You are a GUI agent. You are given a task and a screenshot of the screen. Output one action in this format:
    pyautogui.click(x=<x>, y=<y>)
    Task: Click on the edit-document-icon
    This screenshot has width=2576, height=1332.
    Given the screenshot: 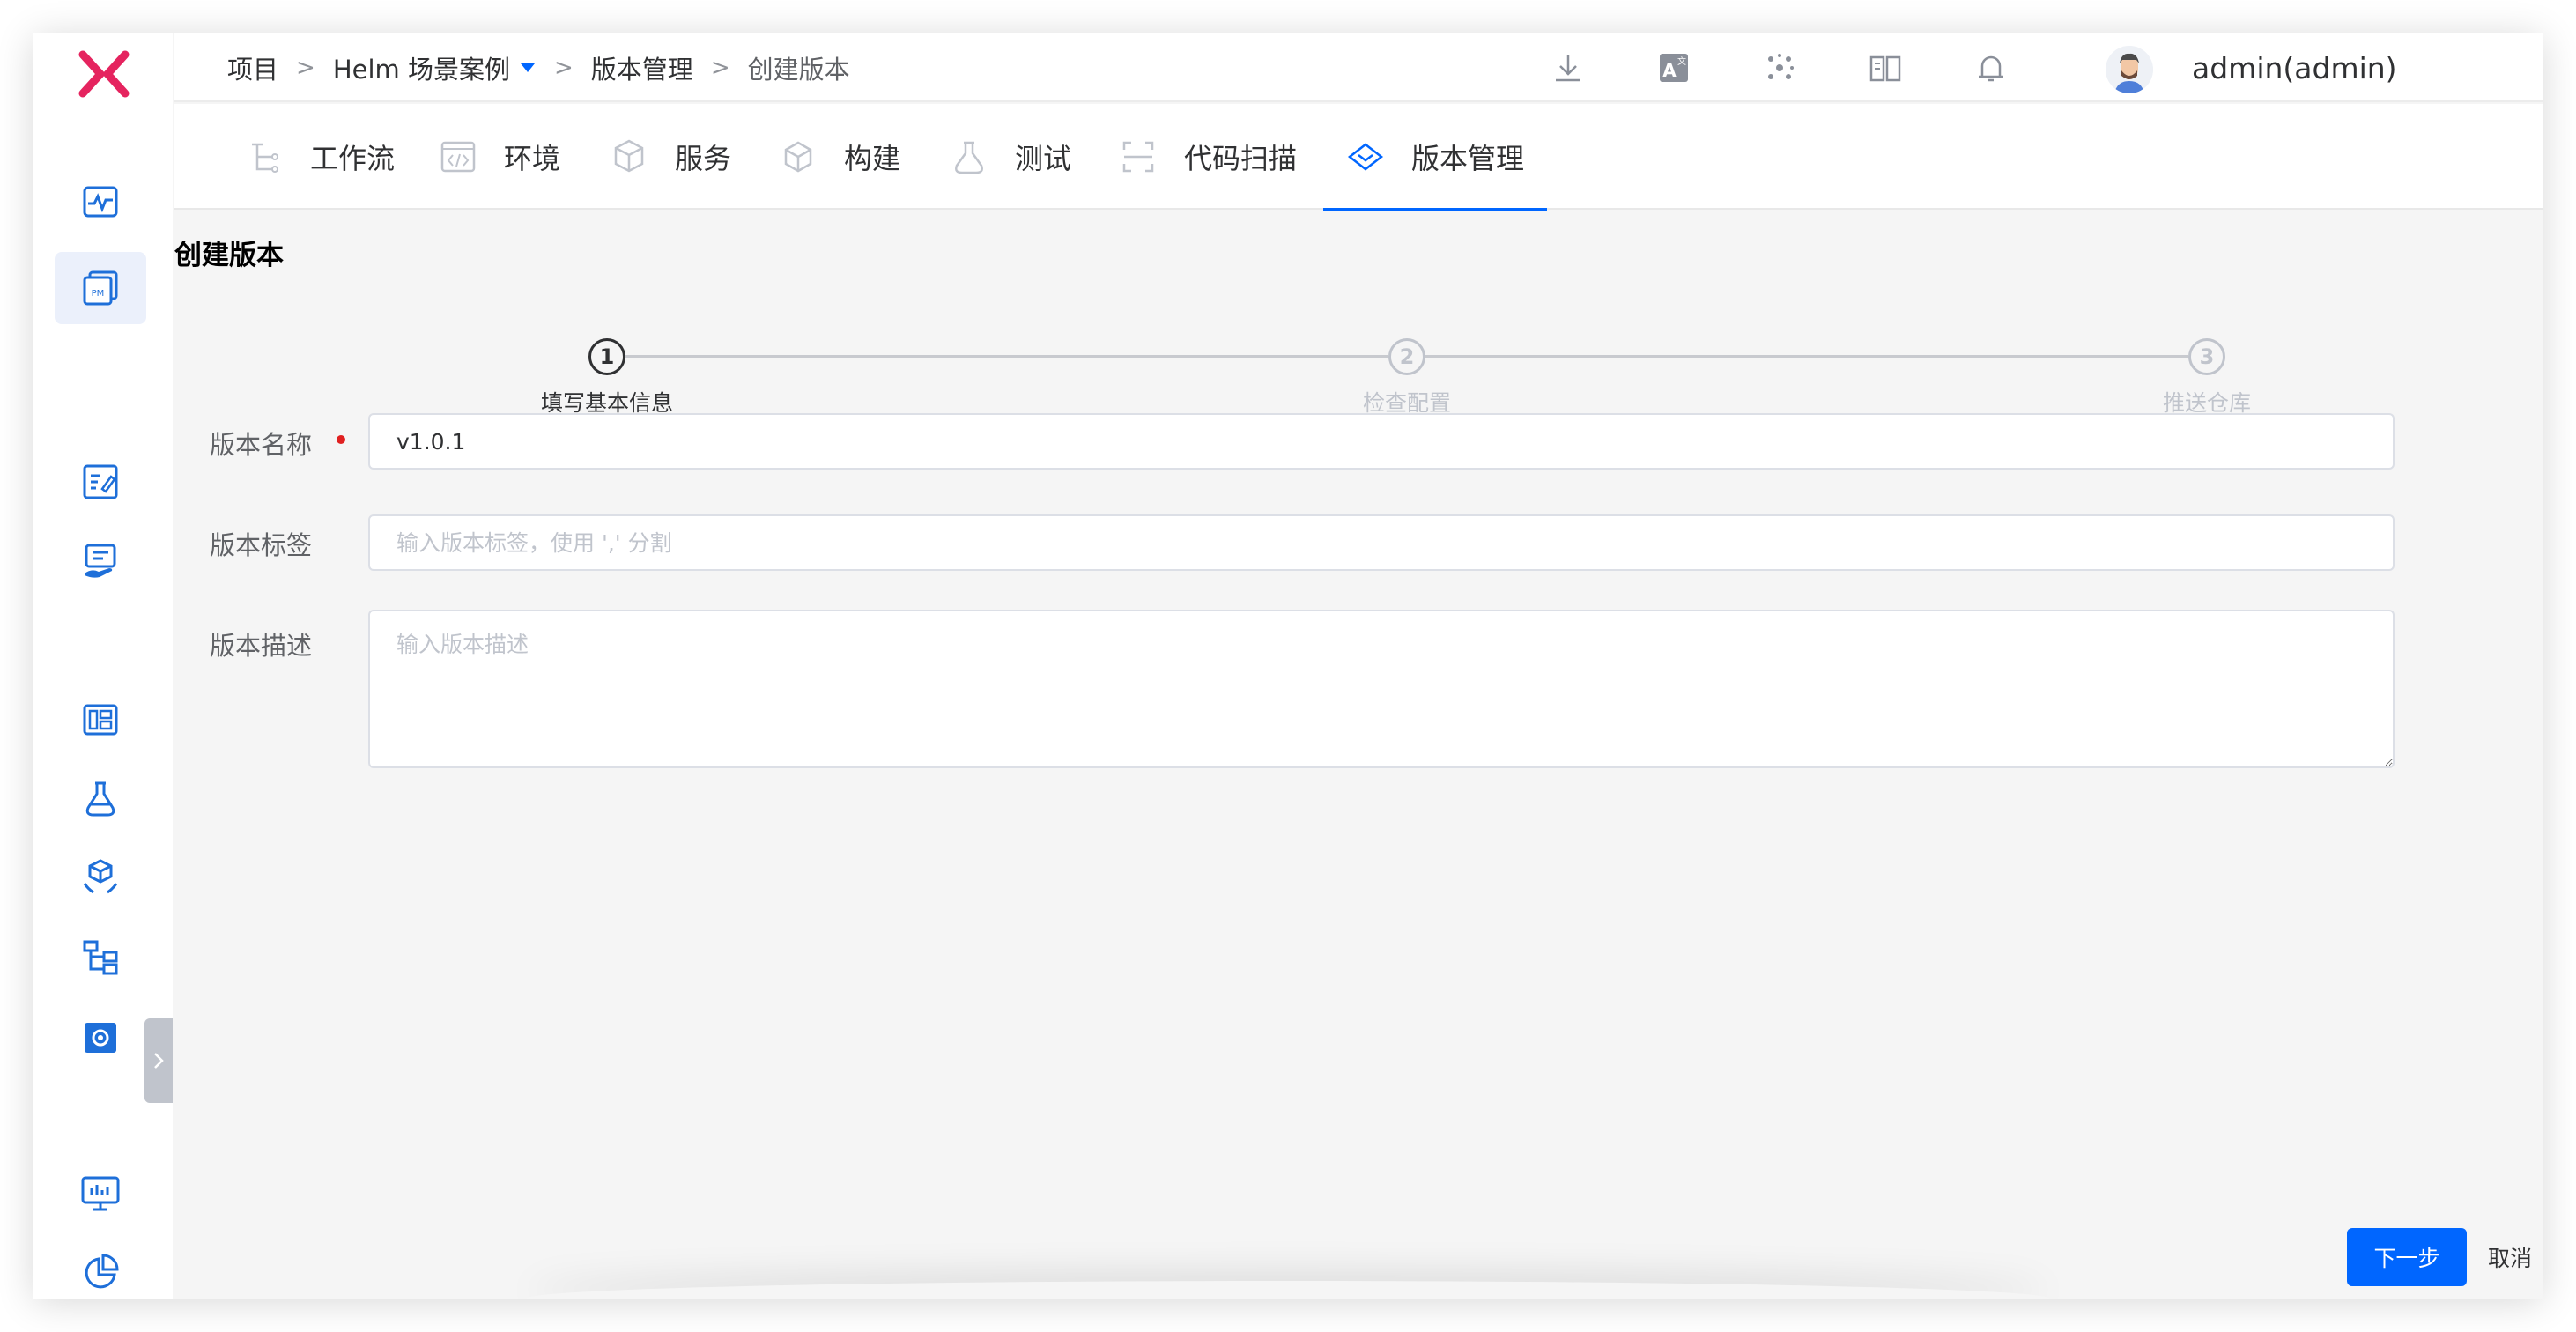 What is the action you would take?
    pyautogui.click(x=101, y=482)
    